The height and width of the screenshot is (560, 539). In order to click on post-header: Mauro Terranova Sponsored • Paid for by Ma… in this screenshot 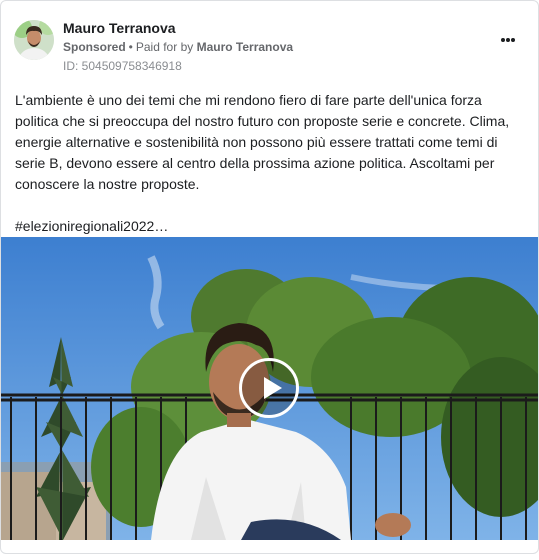, I will do `click(269, 46)`.